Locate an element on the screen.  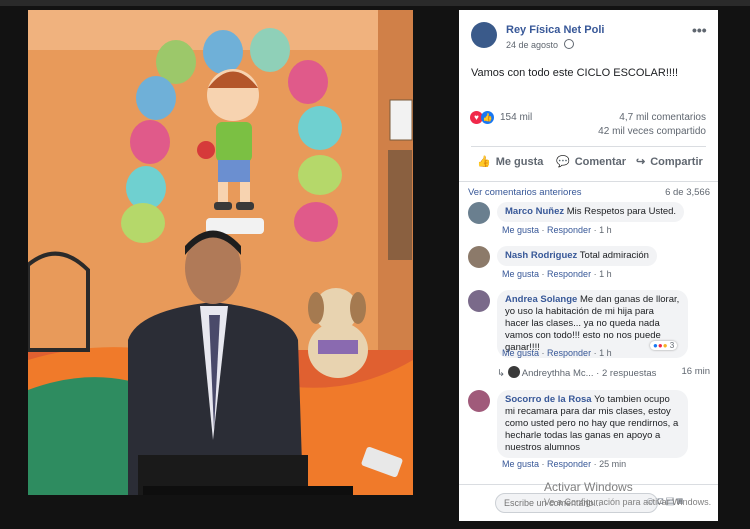
commenter-name: Marco Nuñez is located at coordinates (534, 211).